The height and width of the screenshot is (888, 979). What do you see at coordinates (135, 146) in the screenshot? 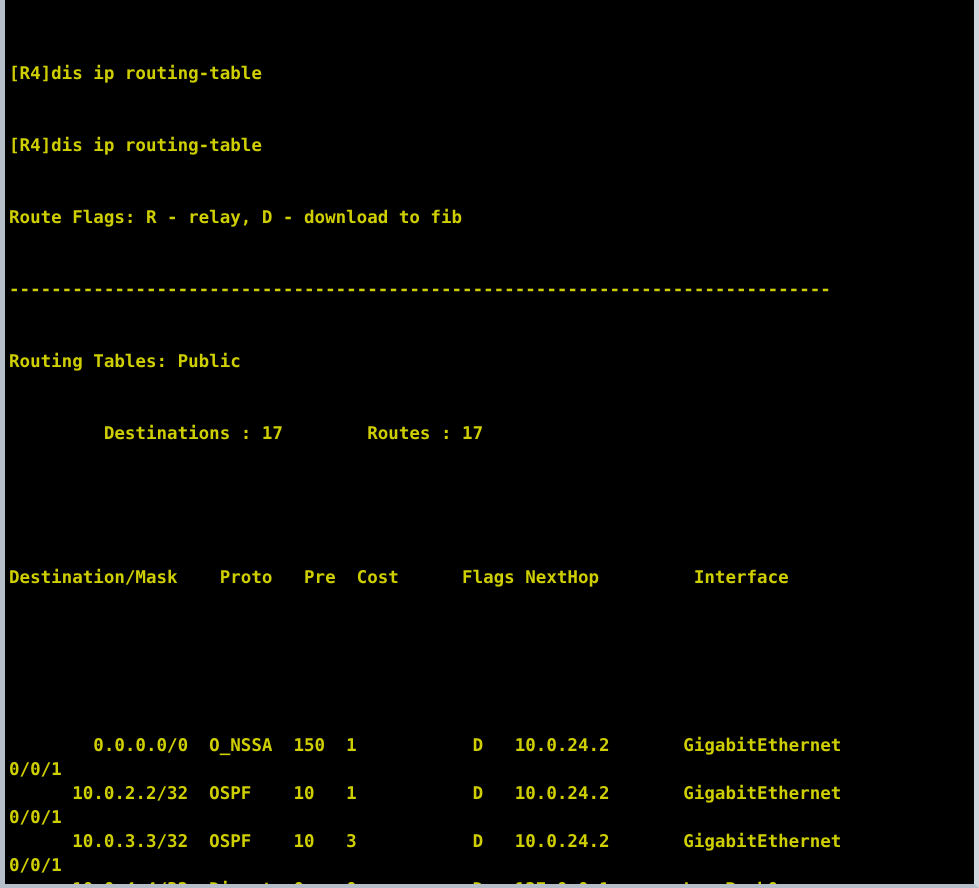
I see `prompt-command-line: [R4]dis ip routing-table` at bounding box center [135, 146].